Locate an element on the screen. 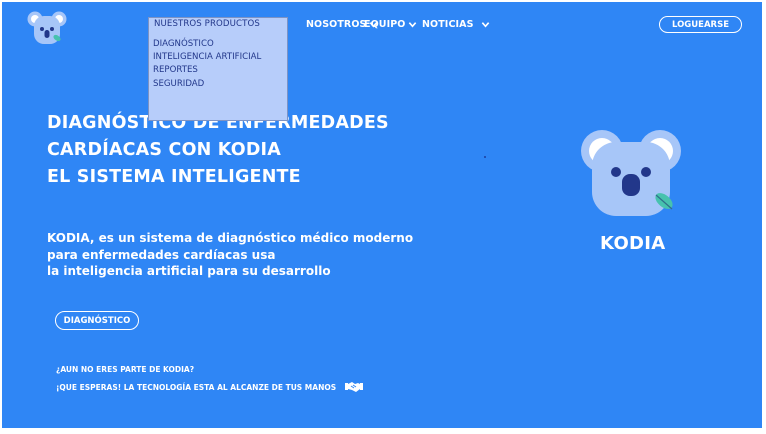 This screenshot has height=434, width=766. nav-equipo: EQUIPO is located at coordinates (390, 24).